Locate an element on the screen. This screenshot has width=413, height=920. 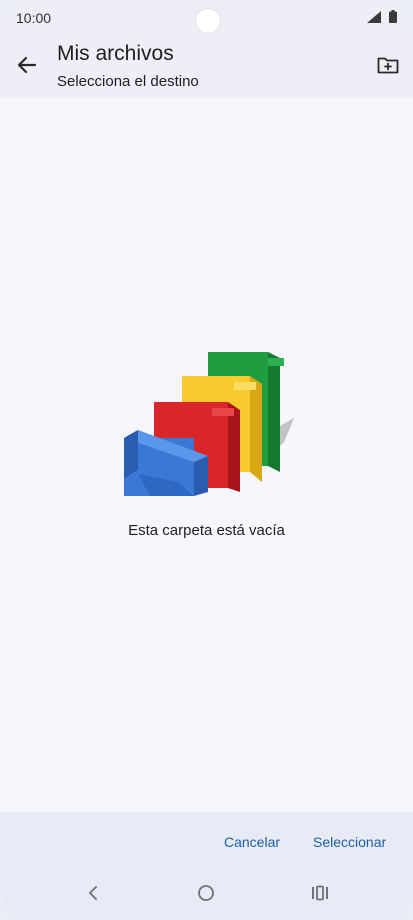
camera-cutout is located at coordinates (208, 21).